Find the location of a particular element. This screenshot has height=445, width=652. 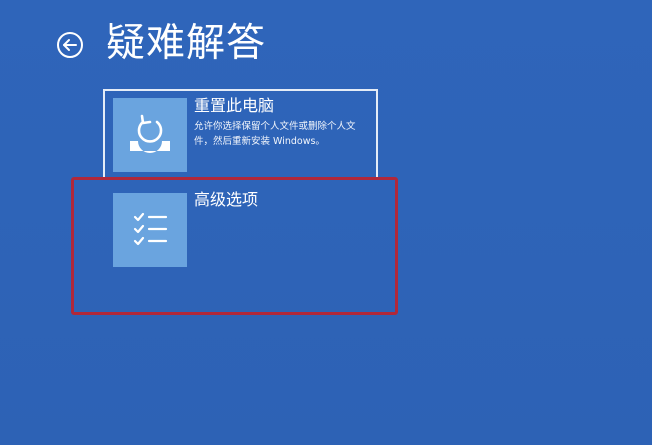

reset-pc-description: 允许你选择保留个人文件或删除个人文件，然后重新安装 Windows。 is located at coordinates (275, 134).